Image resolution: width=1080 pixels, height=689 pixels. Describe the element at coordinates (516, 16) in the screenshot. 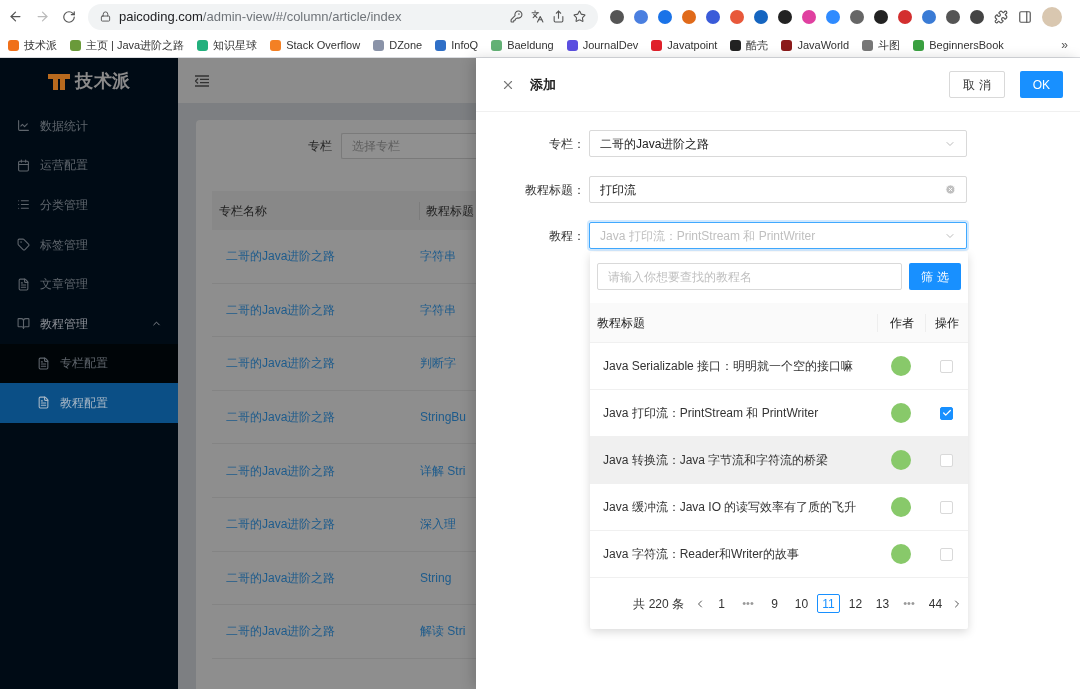

I see `key-icon` at that location.